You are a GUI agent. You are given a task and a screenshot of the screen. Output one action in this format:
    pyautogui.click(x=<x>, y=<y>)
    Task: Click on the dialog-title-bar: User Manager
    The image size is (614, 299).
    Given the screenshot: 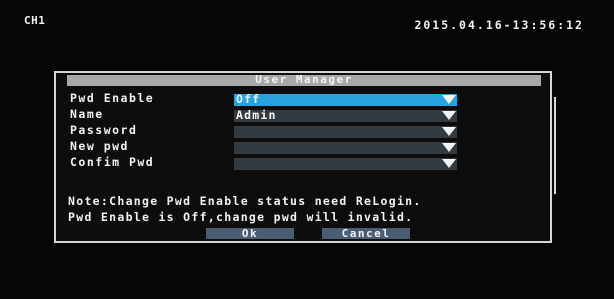 What is the action you would take?
    pyautogui.click(x=304, y=79)
    